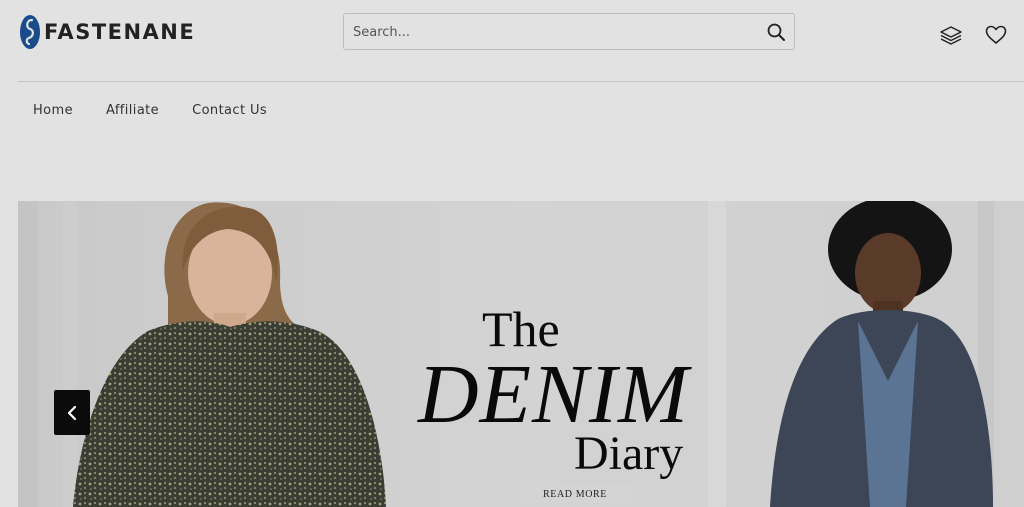  I want to click on carousel-prev-button, so click(72, 412).